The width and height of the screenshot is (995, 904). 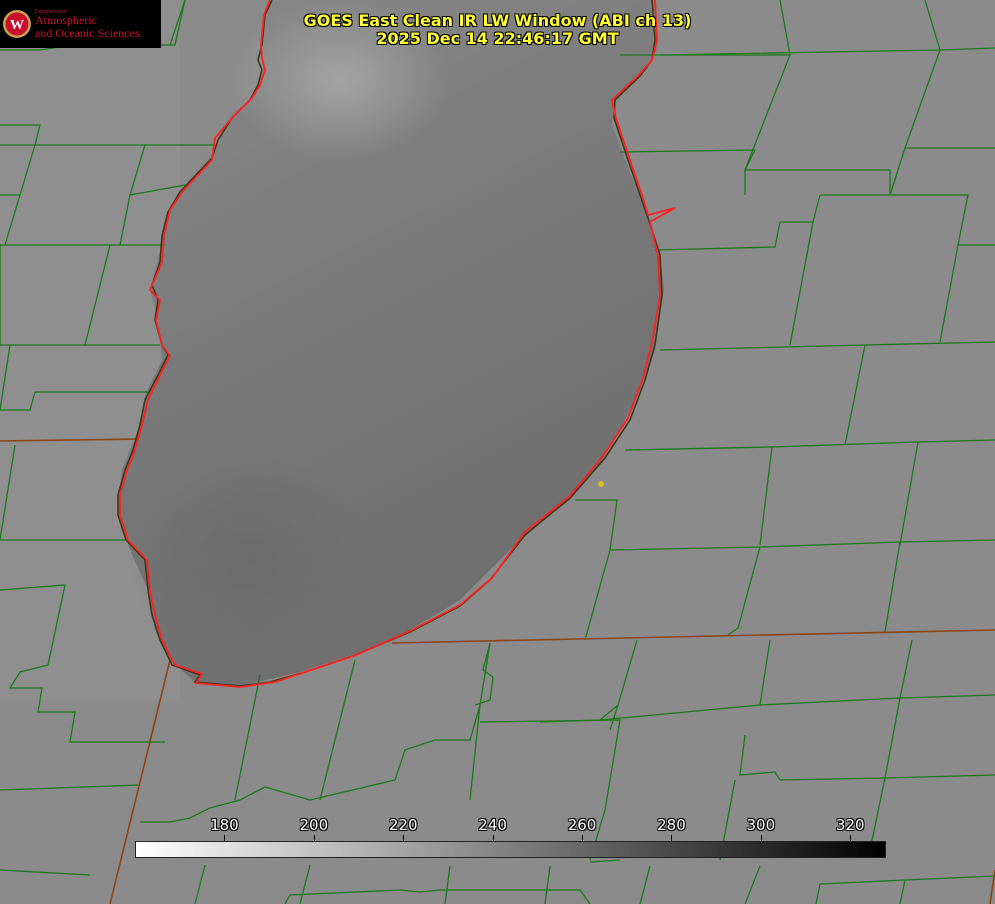 What do you see at coordinates (582, 825) in the screenshot?
I see `colorbar-tick-label: 260` at bounding box center [582, 825].